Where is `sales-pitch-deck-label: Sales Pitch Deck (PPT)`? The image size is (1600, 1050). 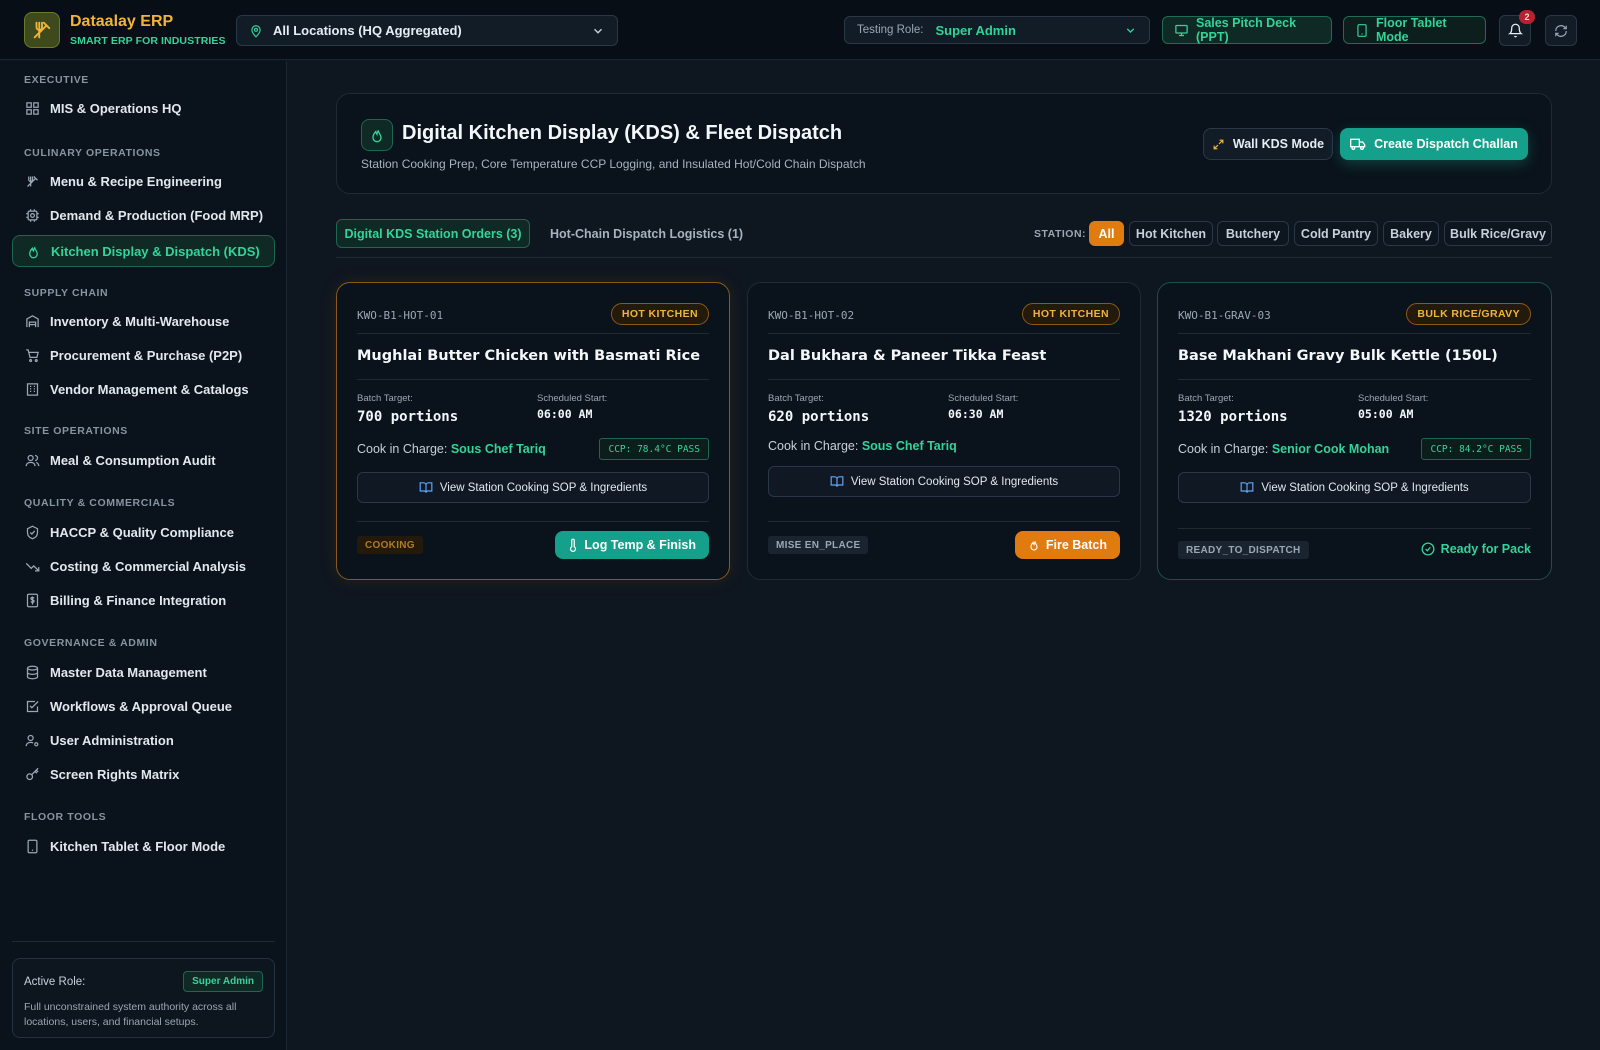 sales-pitch-deck-label: Sales Pitch Deck (PPT) is located at coordinates (1246, 30).